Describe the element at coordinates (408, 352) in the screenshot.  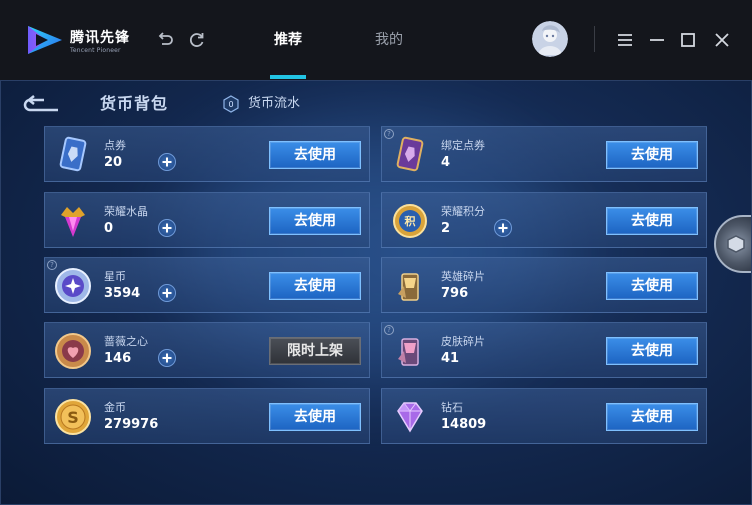
I see `skin-fragment-icon` at that location.